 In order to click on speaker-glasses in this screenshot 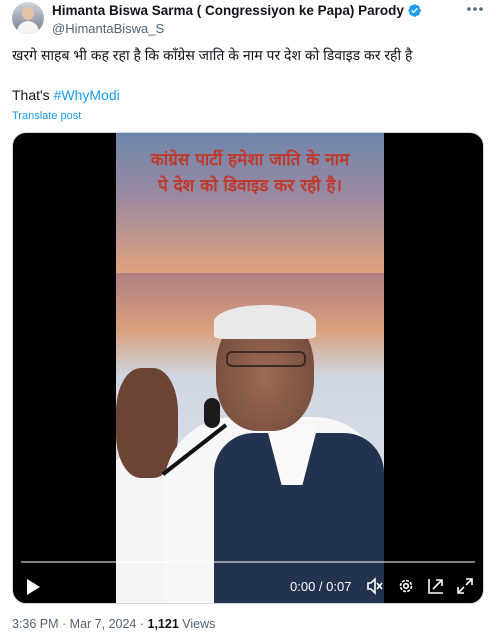, I will do `click(266, 359)`.